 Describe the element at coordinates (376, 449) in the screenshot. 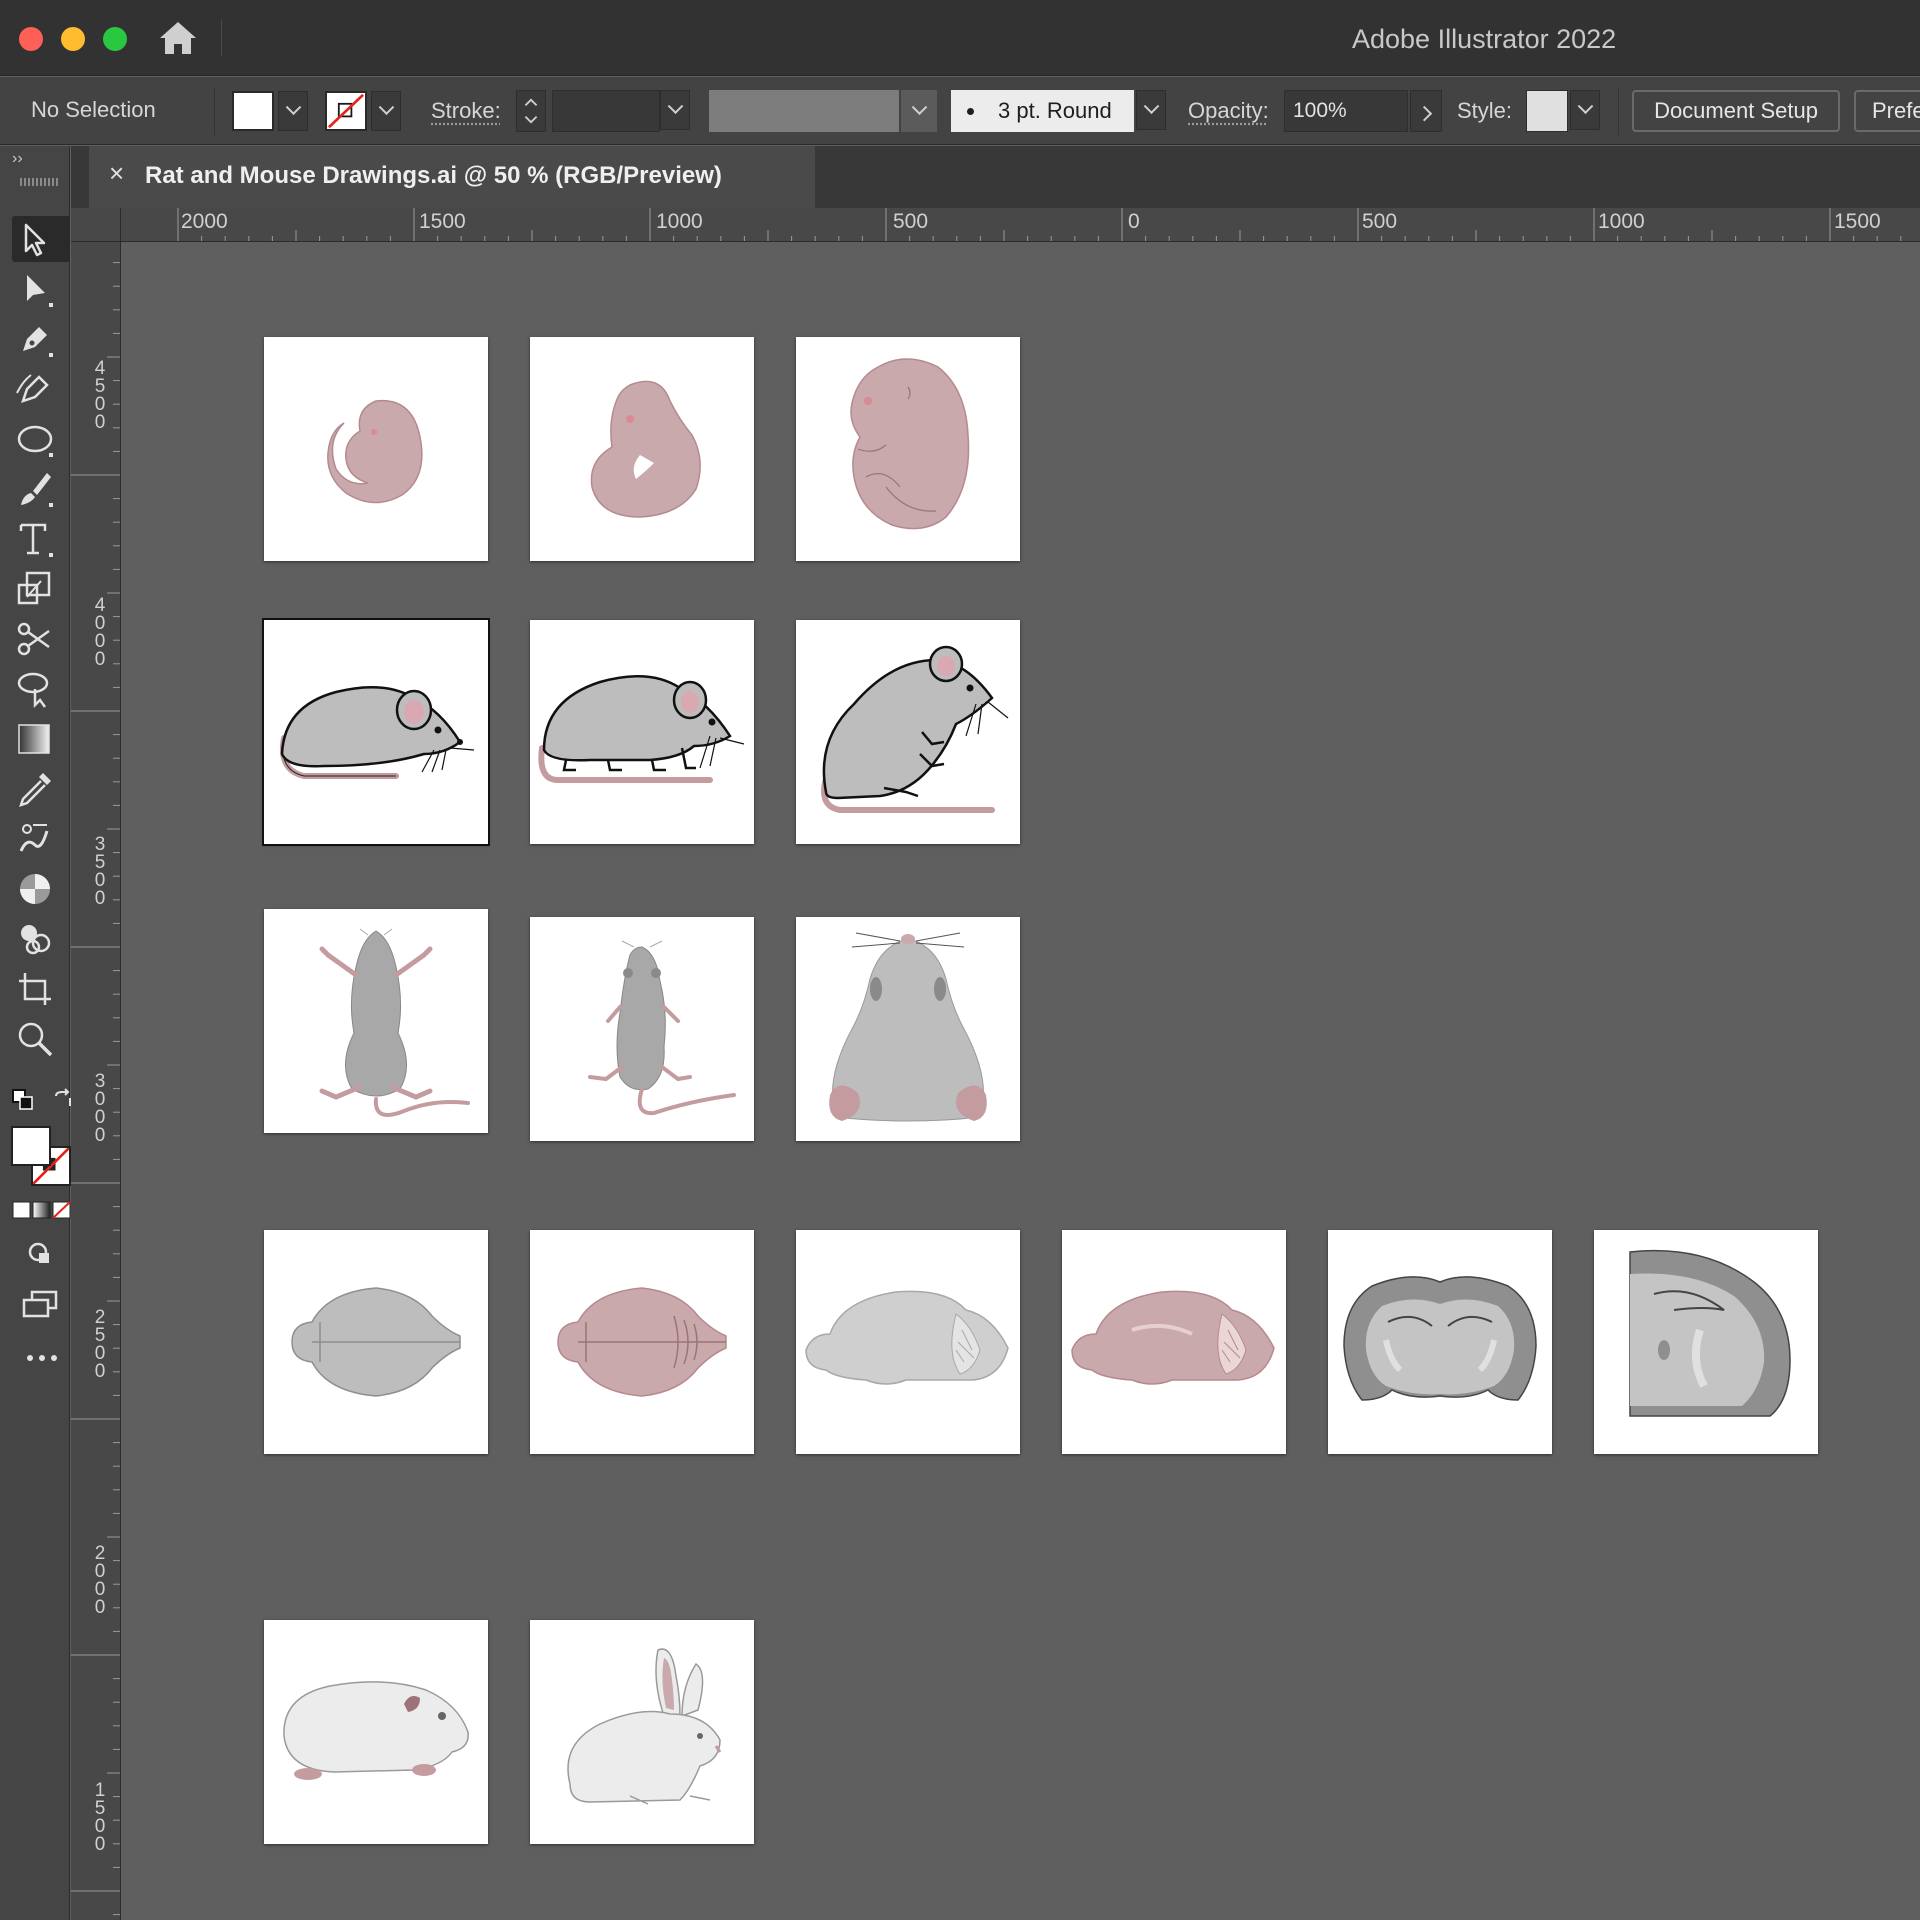

I see `artboard-embryo-curled` at that location.